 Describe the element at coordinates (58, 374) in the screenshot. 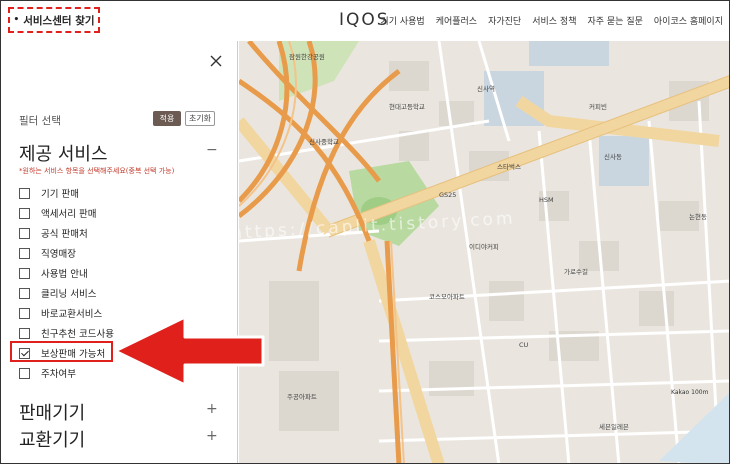

I see `option-label: 주차여부` at that location.